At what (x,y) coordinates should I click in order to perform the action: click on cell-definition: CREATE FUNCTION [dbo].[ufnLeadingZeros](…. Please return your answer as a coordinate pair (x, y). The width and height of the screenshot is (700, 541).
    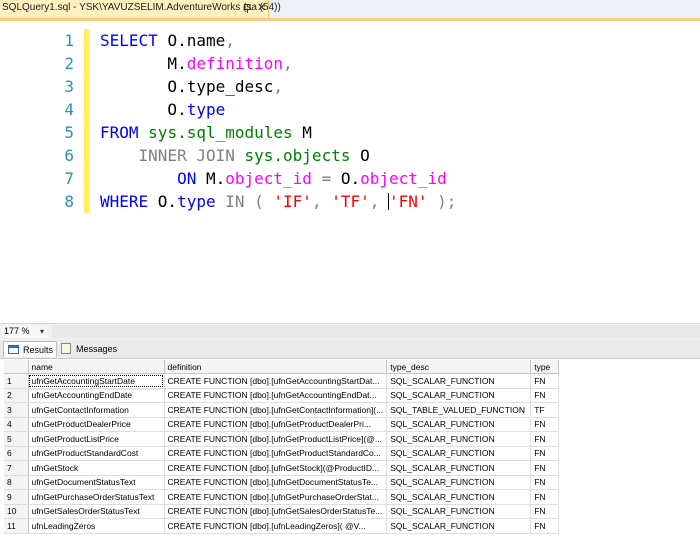
    Looking at the image, I should click on (276, 526).